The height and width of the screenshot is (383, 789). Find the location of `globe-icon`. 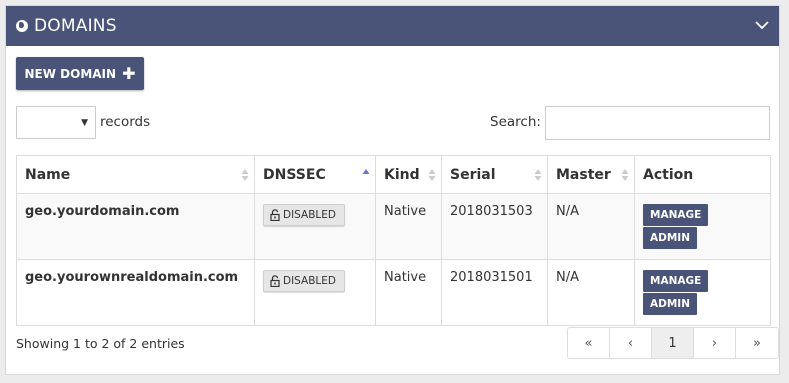

globe-icon is located at coordinates (22, 26).